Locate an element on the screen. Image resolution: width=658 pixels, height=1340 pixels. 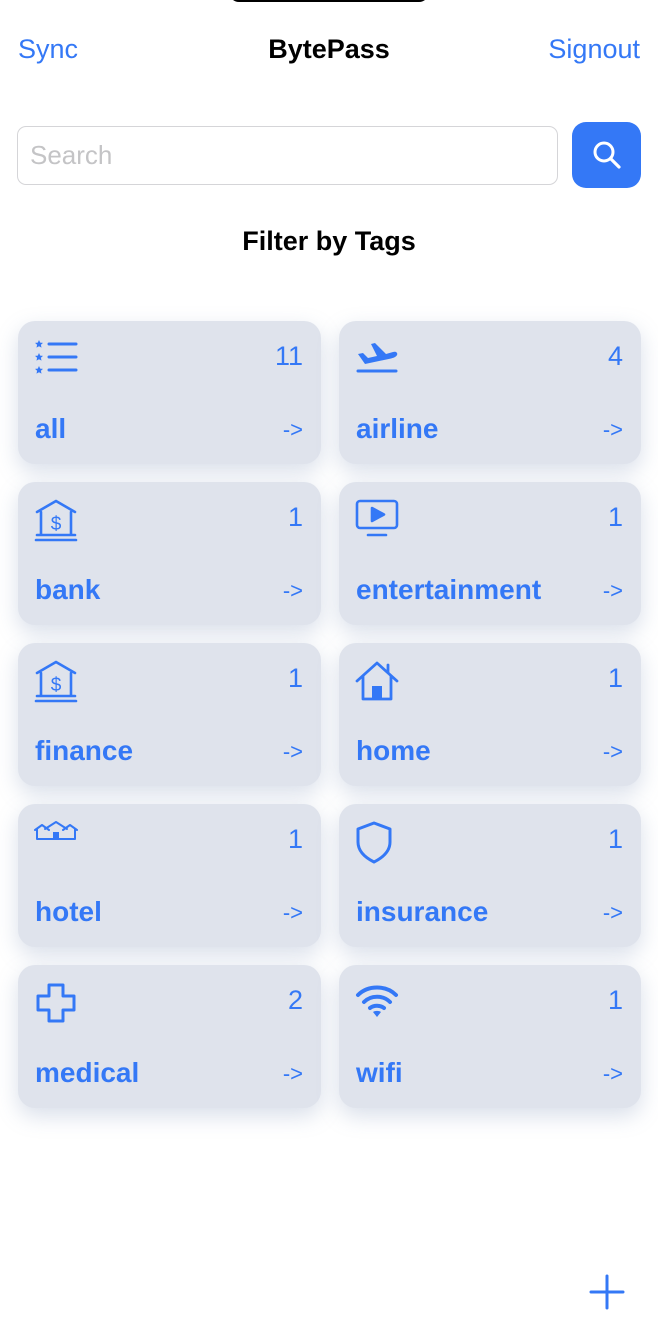
tag-count: 11 is located at coordinates (288, 356).